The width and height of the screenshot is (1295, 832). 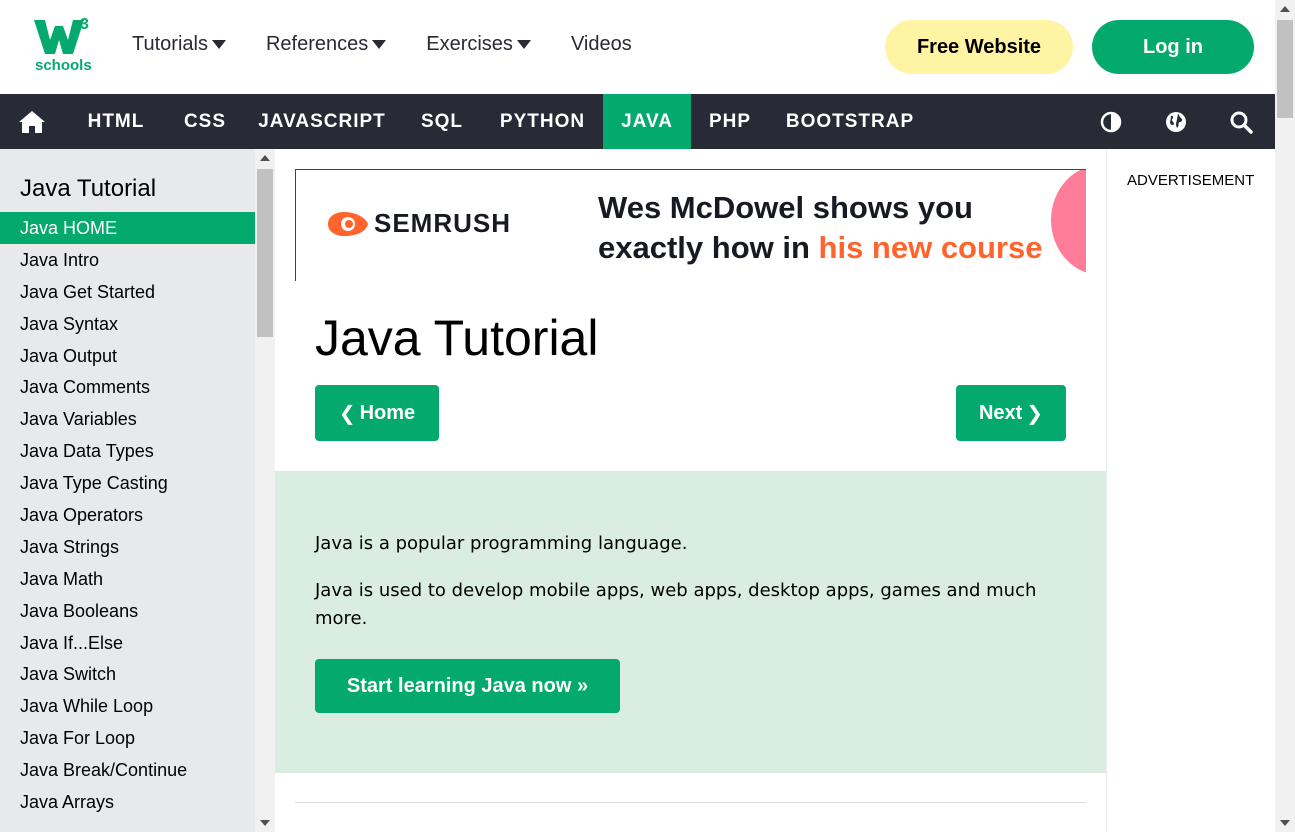 I want to click on semrush-logo: SEMRUSH, so click(x=418, y=223).